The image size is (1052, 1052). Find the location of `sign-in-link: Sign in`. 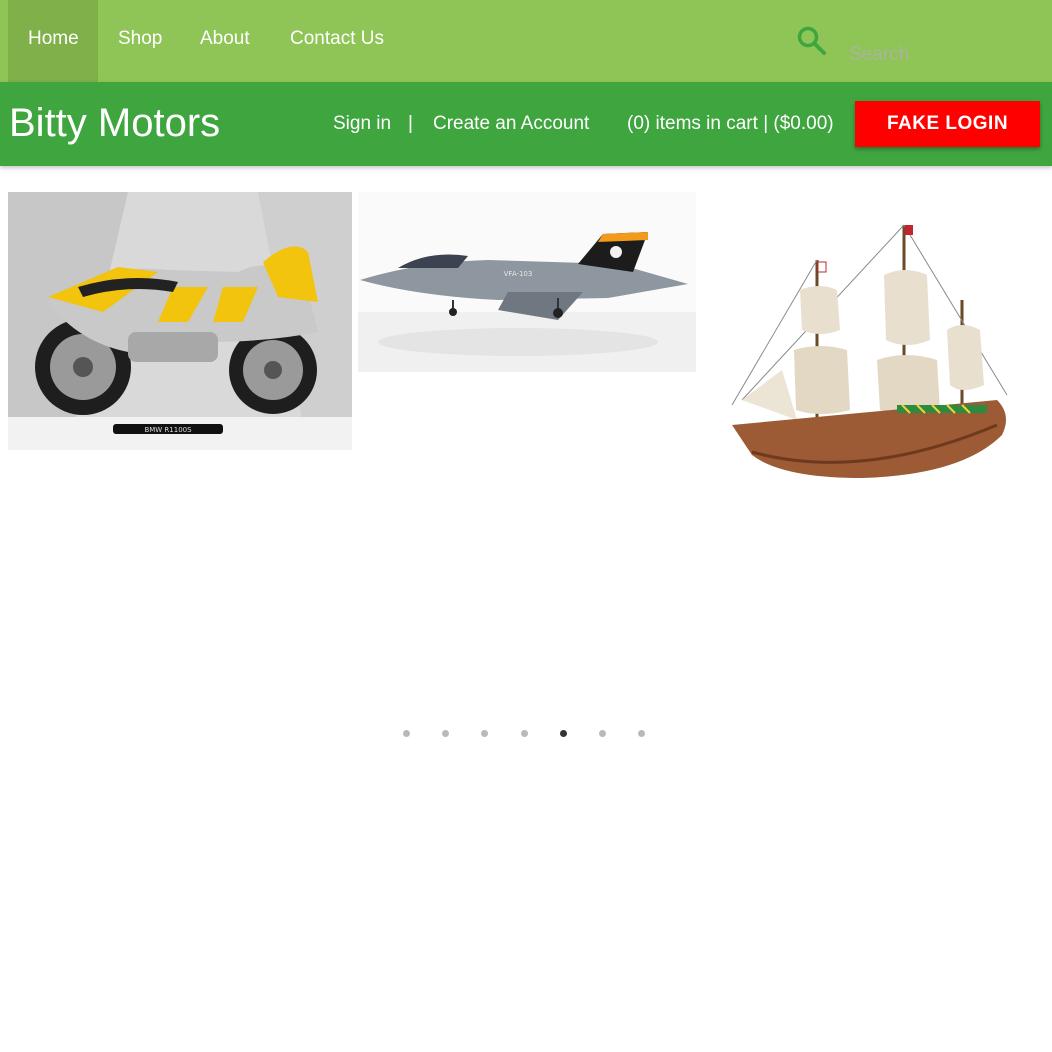

sign-in-link: Sign in is located at coordinates (362, 124).